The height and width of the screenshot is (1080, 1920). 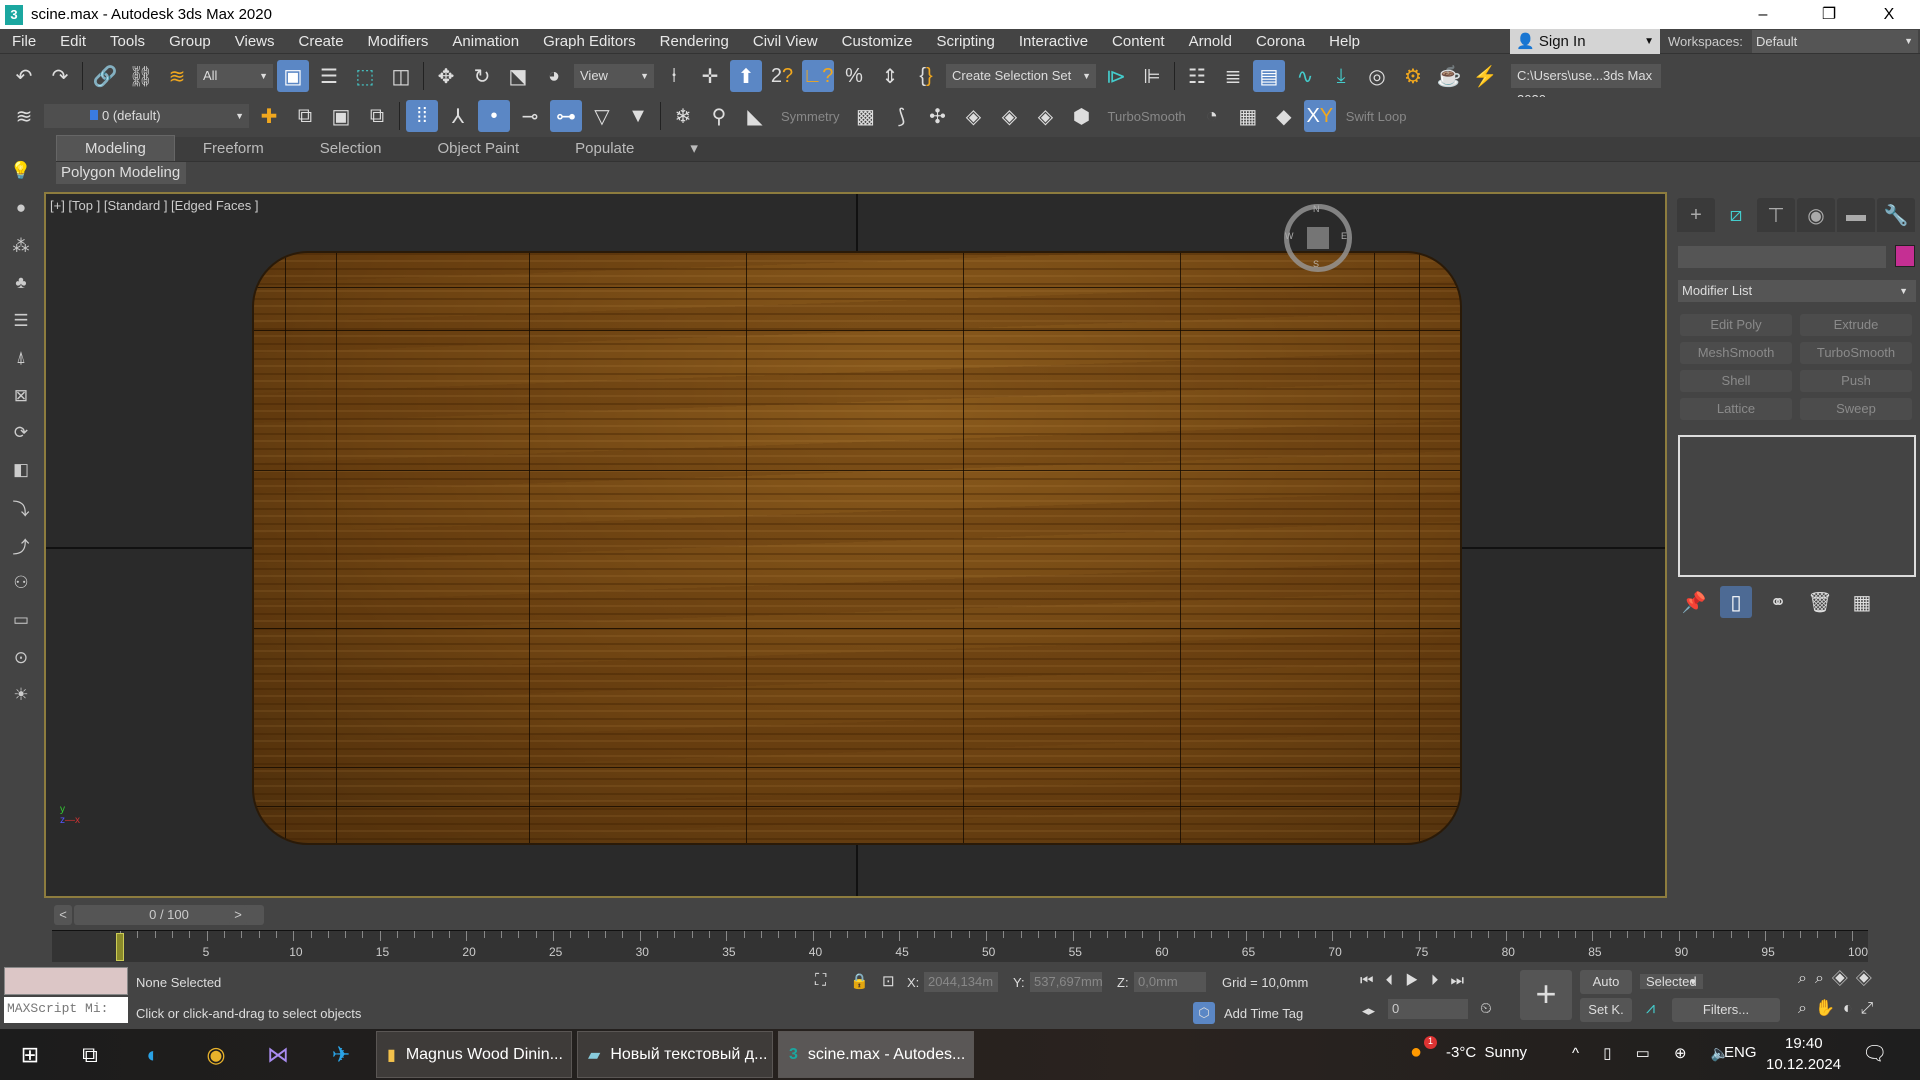 What do you see at coordinates (1585, 41) in the screenshot?
I see `sign-in-button: 👤 Sign In ▼` at bounding box center [1585, 41].